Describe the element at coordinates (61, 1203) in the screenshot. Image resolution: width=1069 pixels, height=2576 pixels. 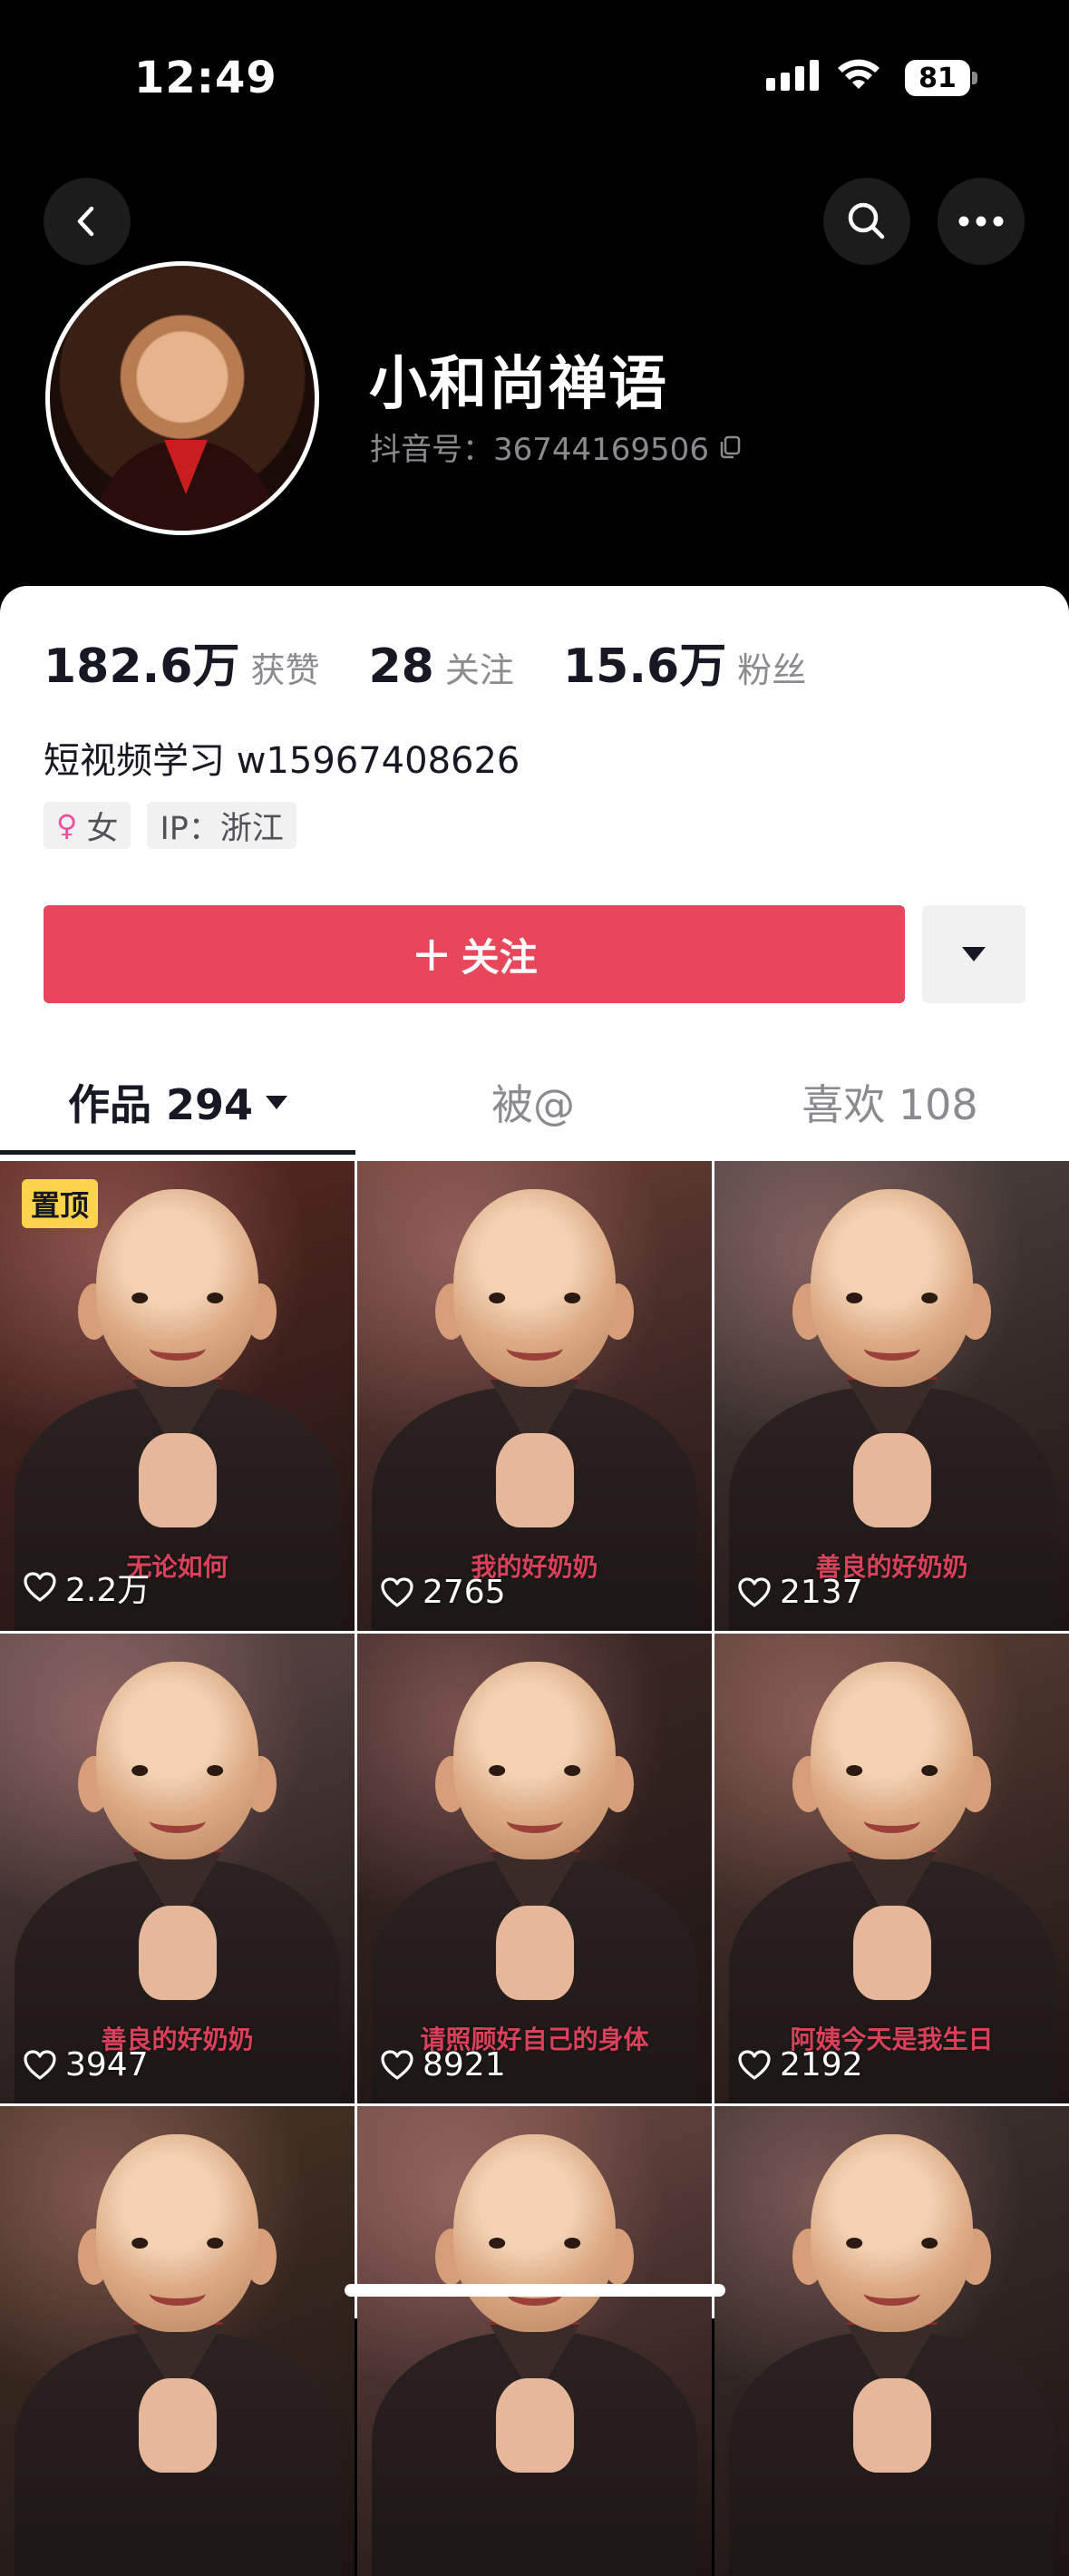
I see `pinned-badge: 置顶` at that location.